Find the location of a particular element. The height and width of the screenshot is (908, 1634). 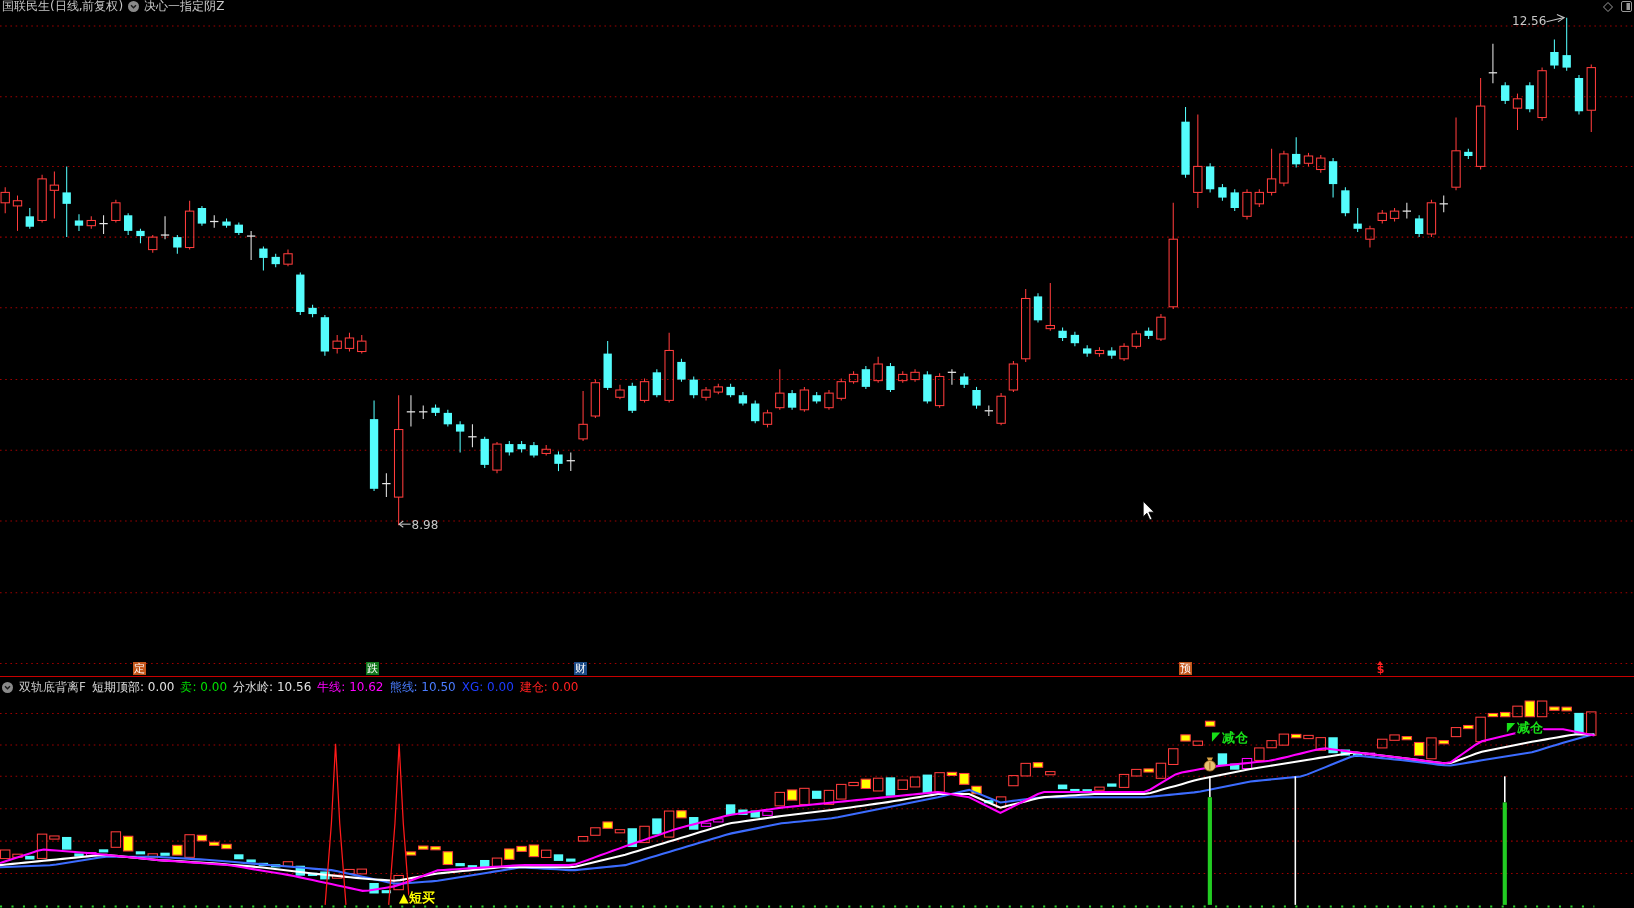

event-tag: 定 is located at coordinates (139, 668).